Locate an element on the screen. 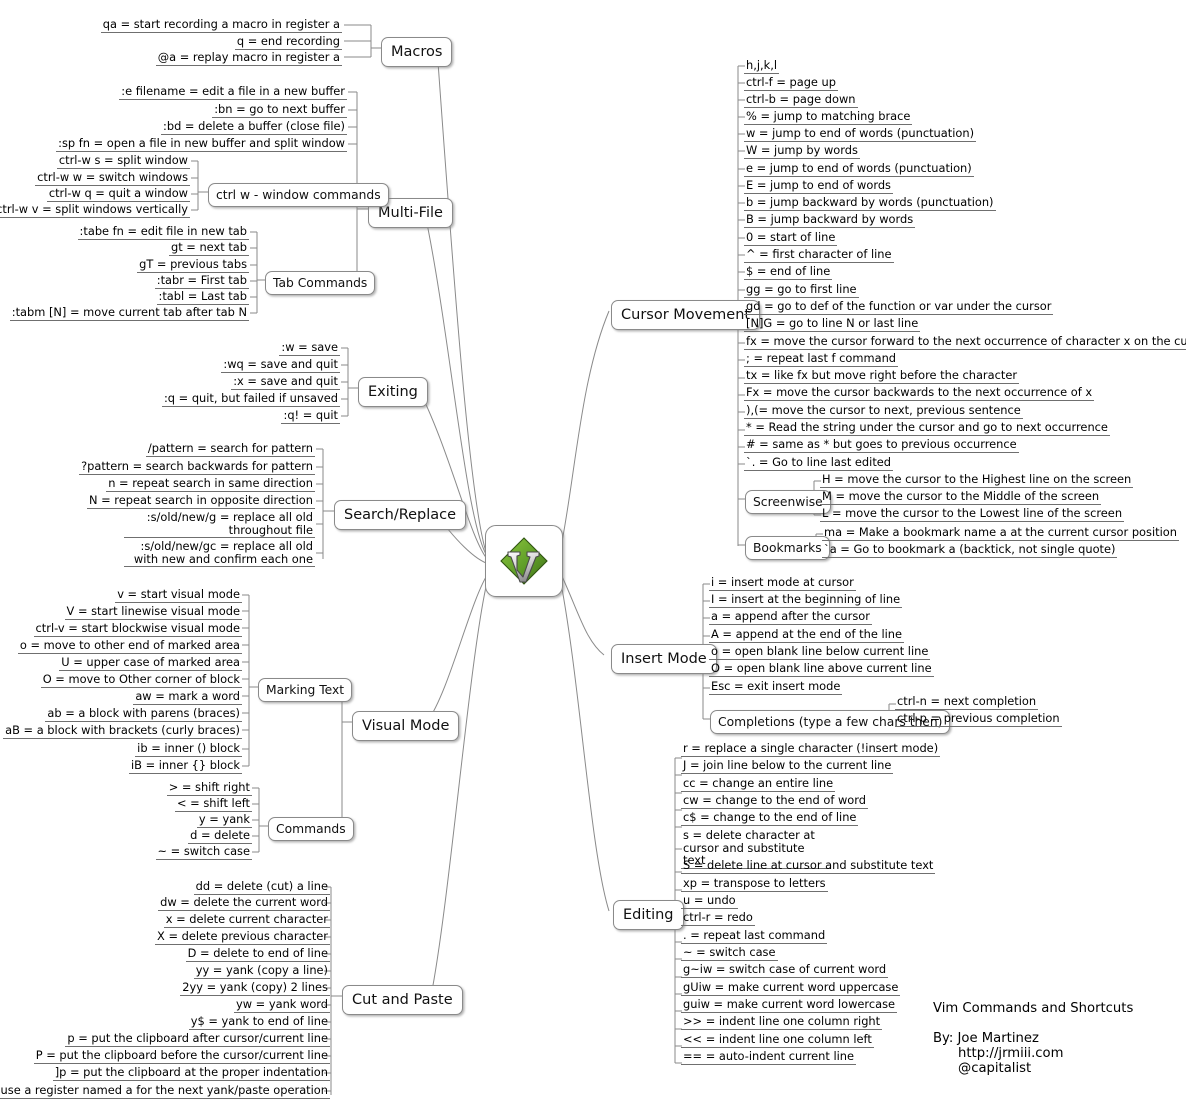 This screenshot has height=1119, width=1186. leaf-item: @a = replay macro in register a is located at coordinates (248, 58).